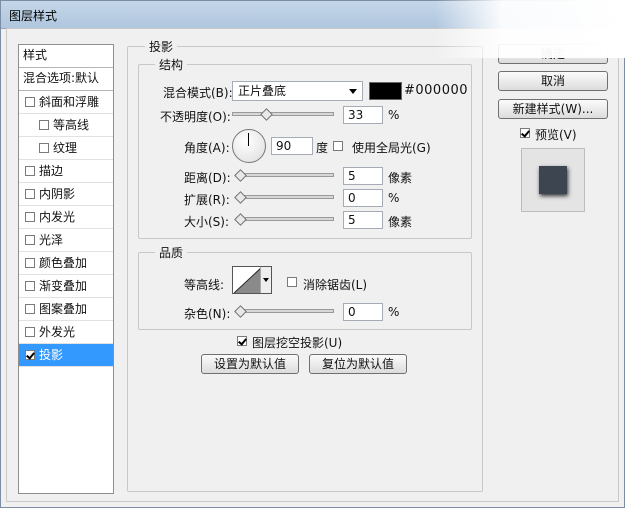  Describe the element at coordinates (207, 178) in the screenshot. I see `distance-label: 距离(D):` at that location.